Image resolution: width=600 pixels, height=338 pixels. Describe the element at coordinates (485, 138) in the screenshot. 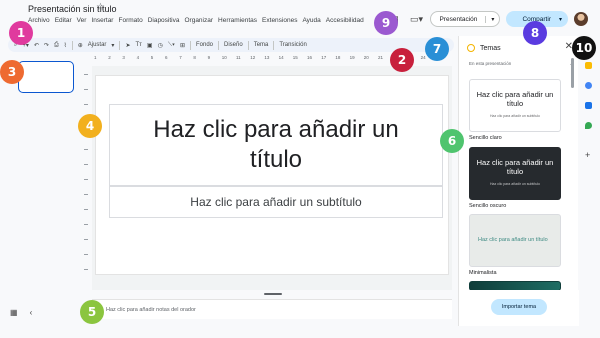

I see `theme-name: Sencillo claro` at that location.